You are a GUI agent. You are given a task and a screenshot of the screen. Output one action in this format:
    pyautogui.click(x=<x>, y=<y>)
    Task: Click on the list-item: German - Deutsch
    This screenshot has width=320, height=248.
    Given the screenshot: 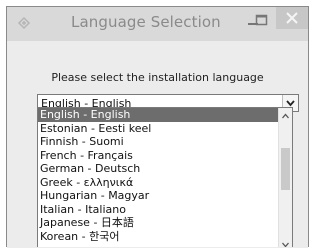 What is the action you would take?
    pyautogui.click(x=158, y=169)
    